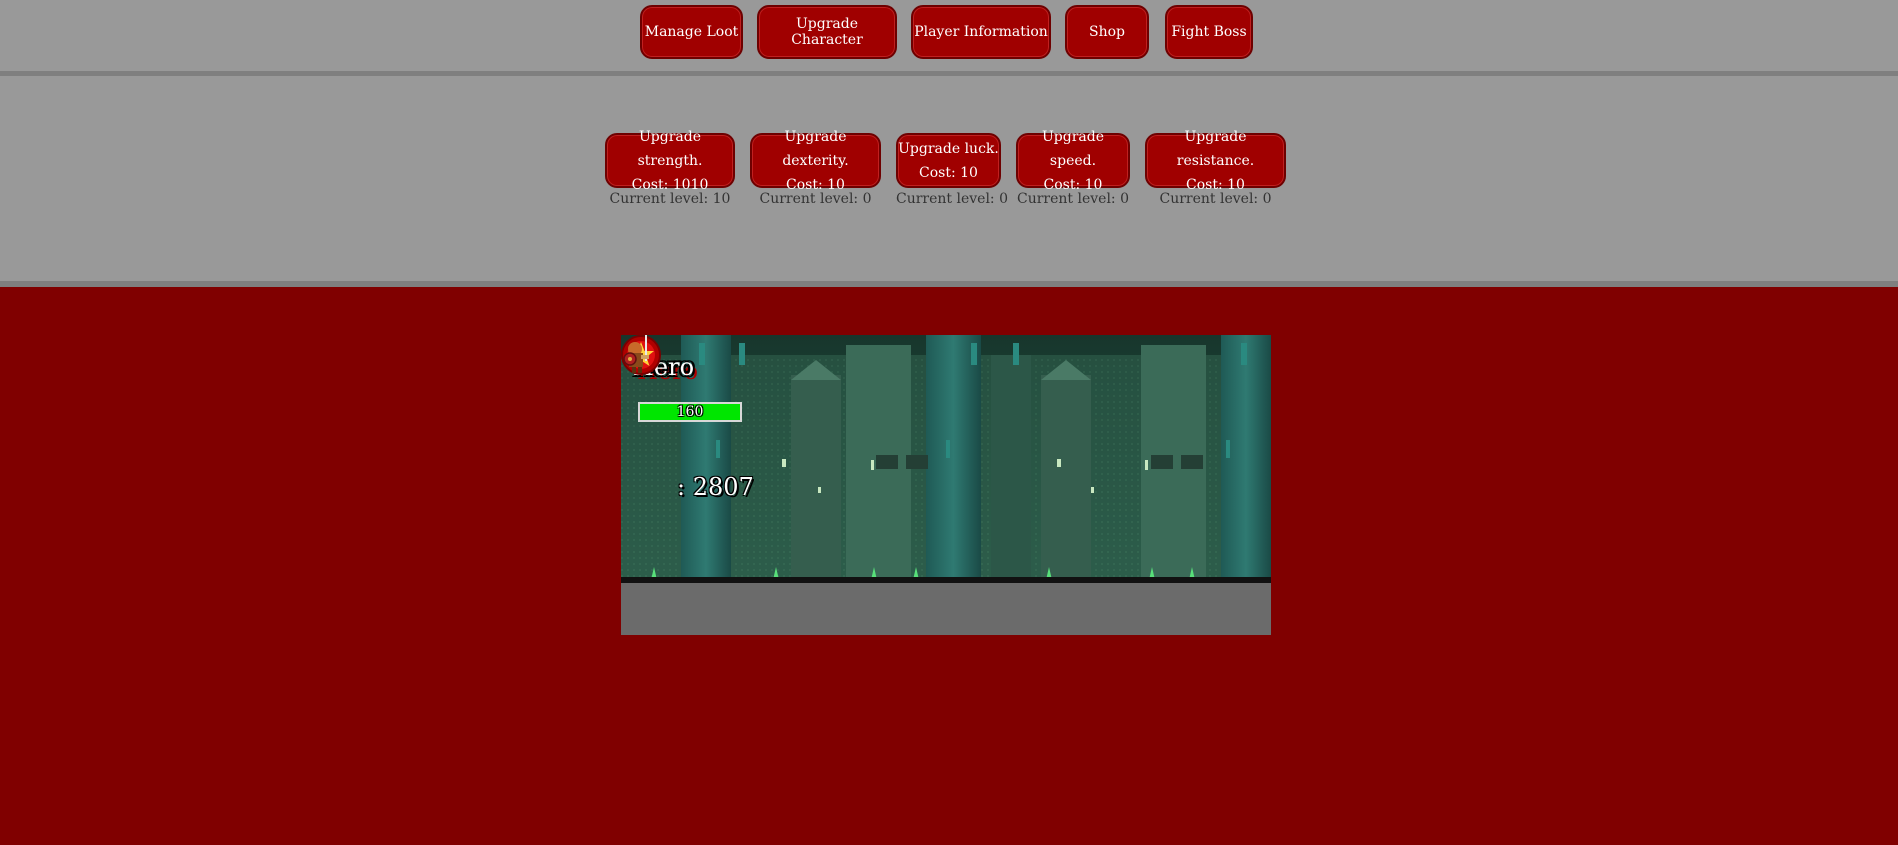 The height and width of the screenshot is (845, 1898). I want to click on upgrade-strength-button: Upgrade strength. Cost: 1010, so click(670, 161).